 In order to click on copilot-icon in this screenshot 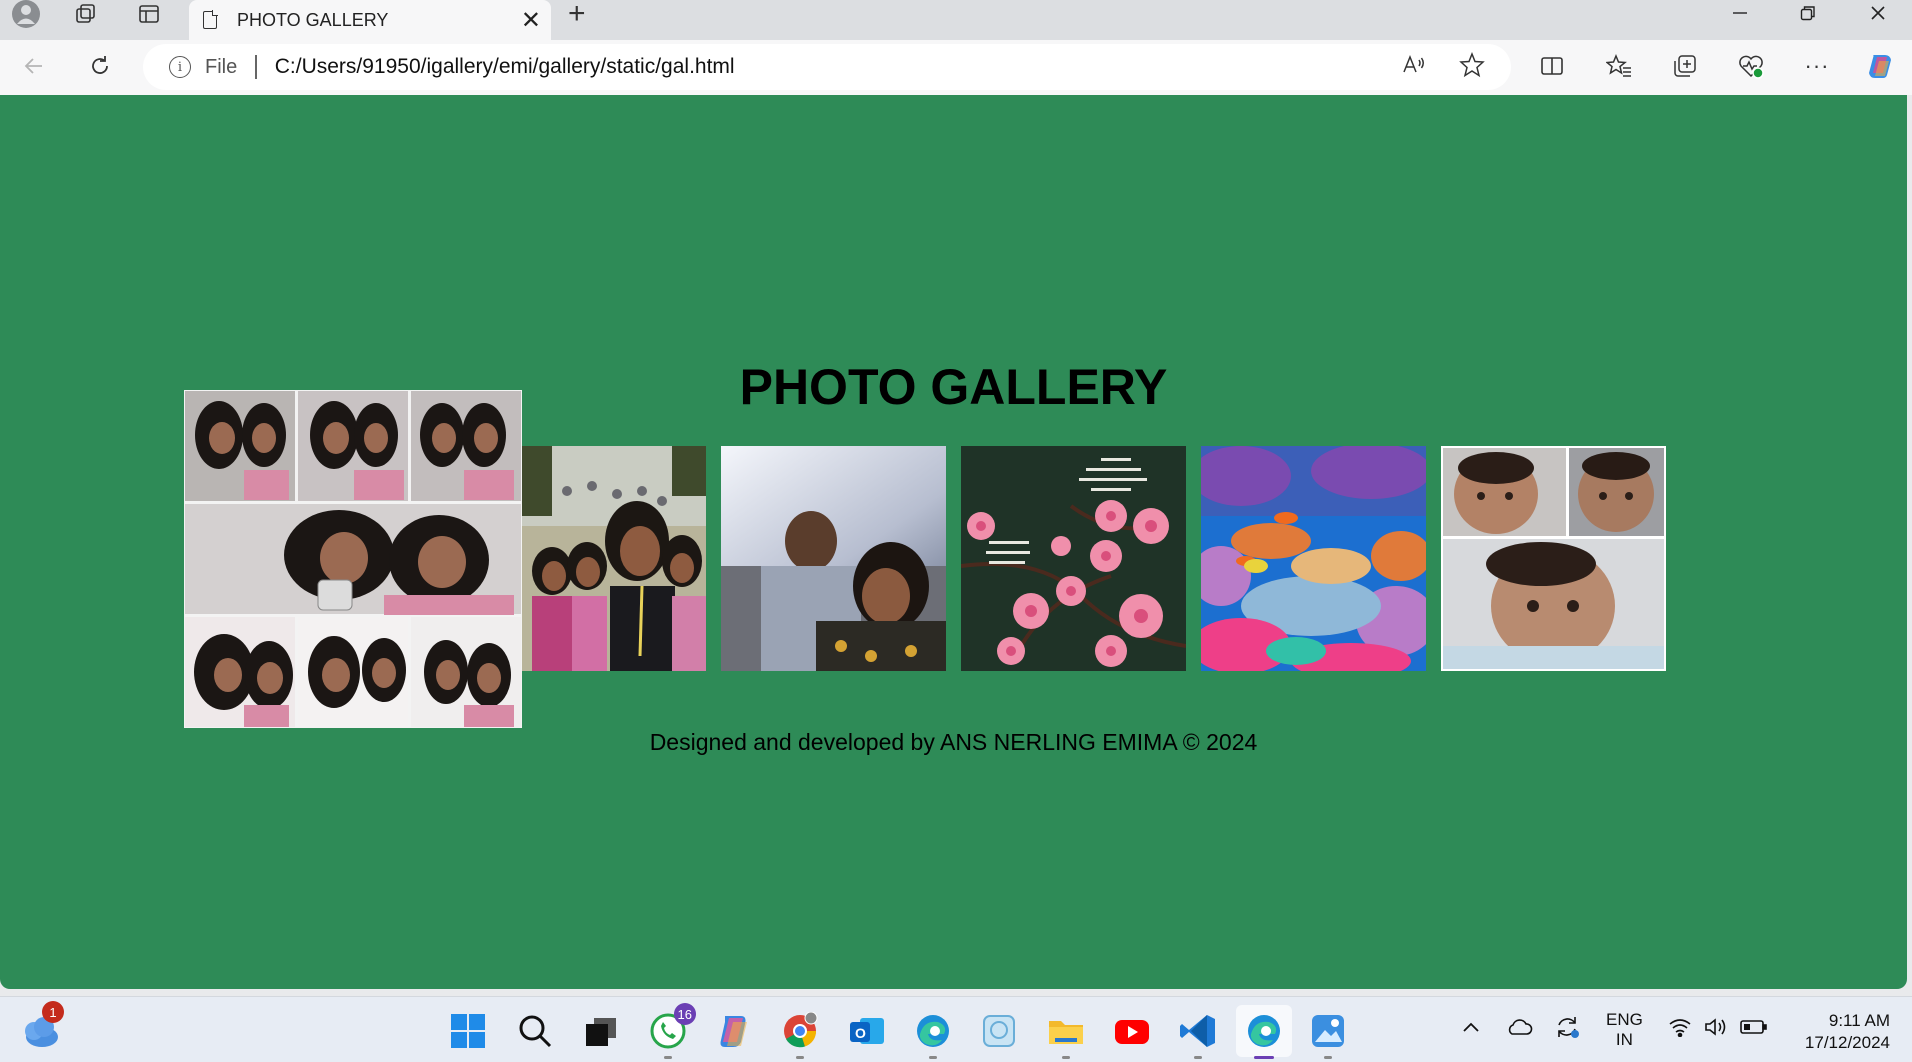, I will do `click(734, 1031)`.